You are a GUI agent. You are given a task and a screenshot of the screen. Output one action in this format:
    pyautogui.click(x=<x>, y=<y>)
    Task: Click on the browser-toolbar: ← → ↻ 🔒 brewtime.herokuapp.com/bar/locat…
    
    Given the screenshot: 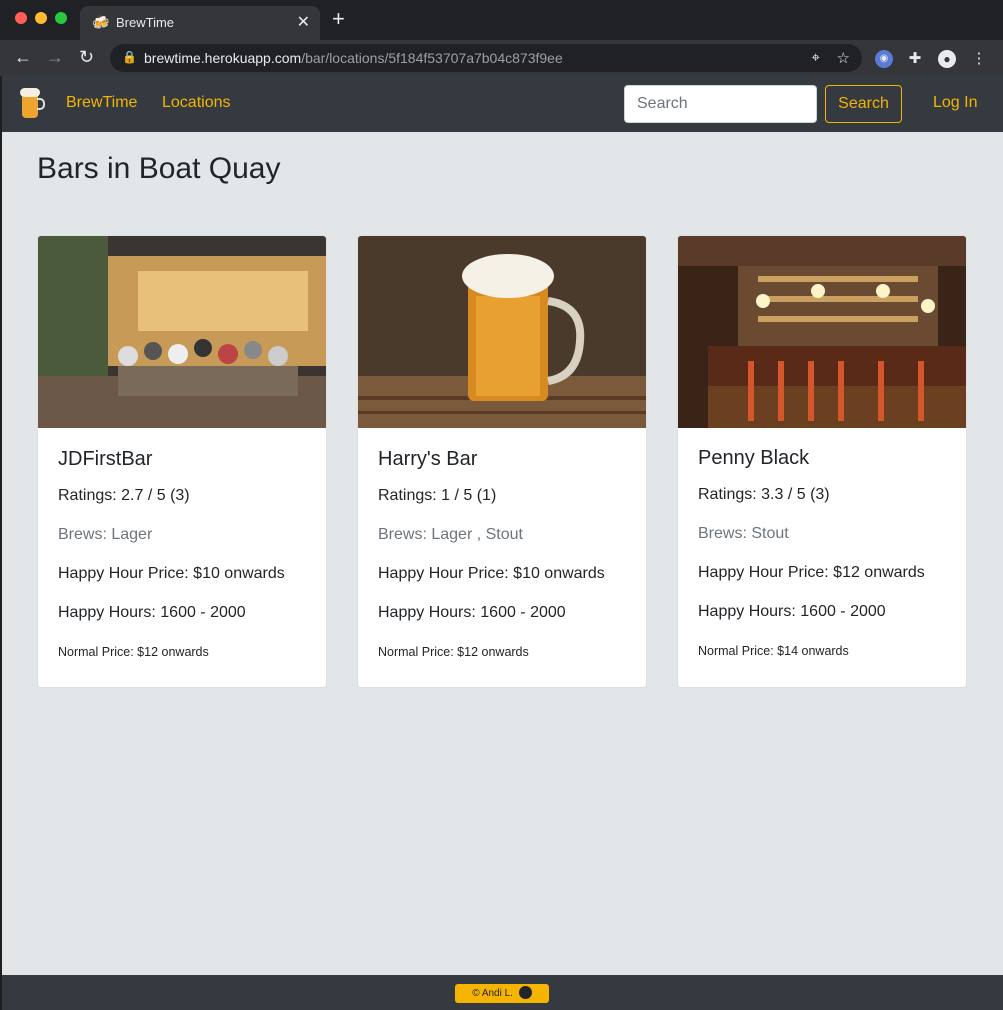 What is the action you would take?
    pyautogui.click(x=501, y=58)
    